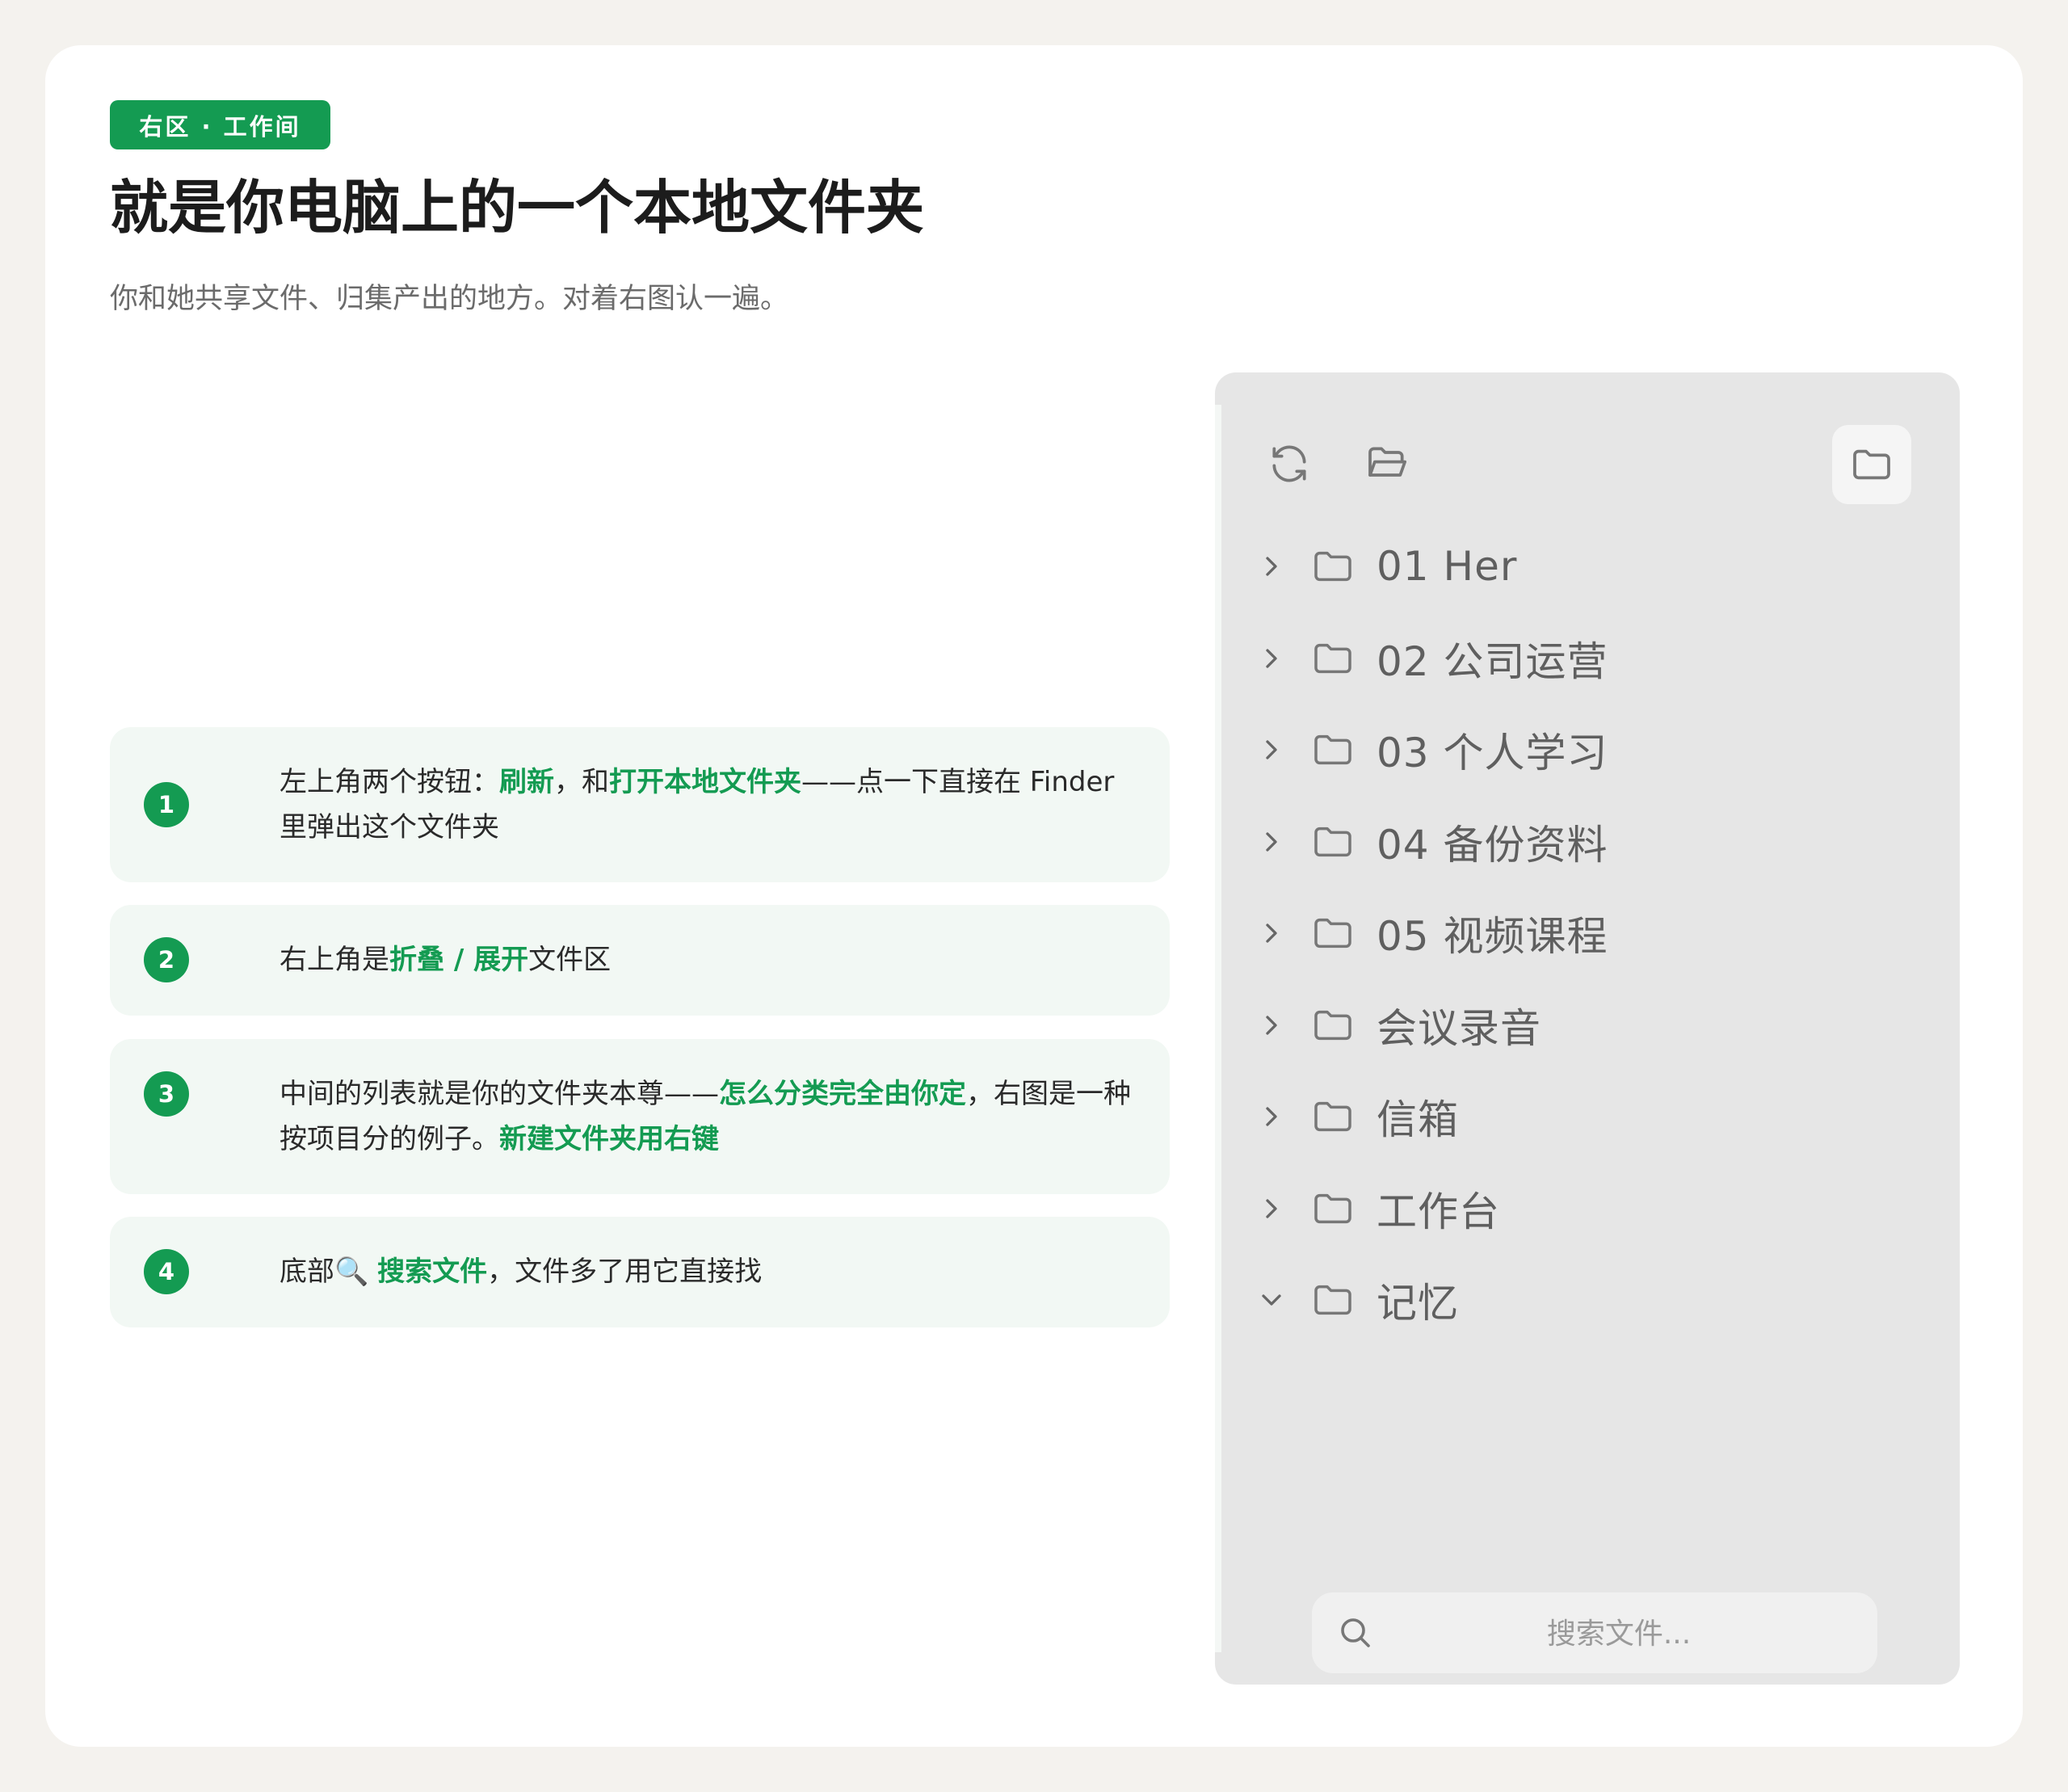  Describe the element at coordinates (167, 959) in the screenshot. I see `step-number: 2` at that location.